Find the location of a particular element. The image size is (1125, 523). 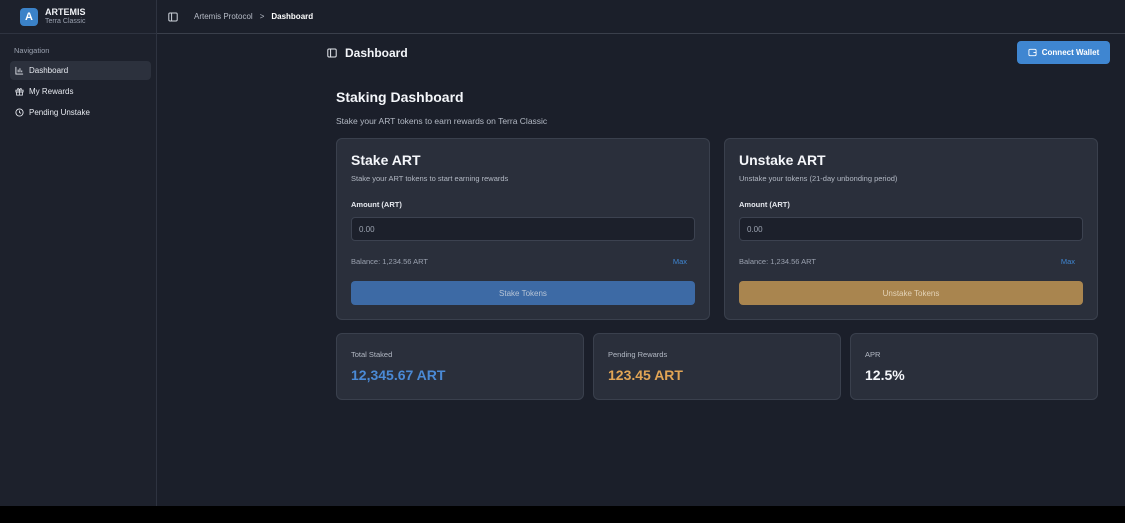

brand-logo: A is located at coordinates (29, 16).